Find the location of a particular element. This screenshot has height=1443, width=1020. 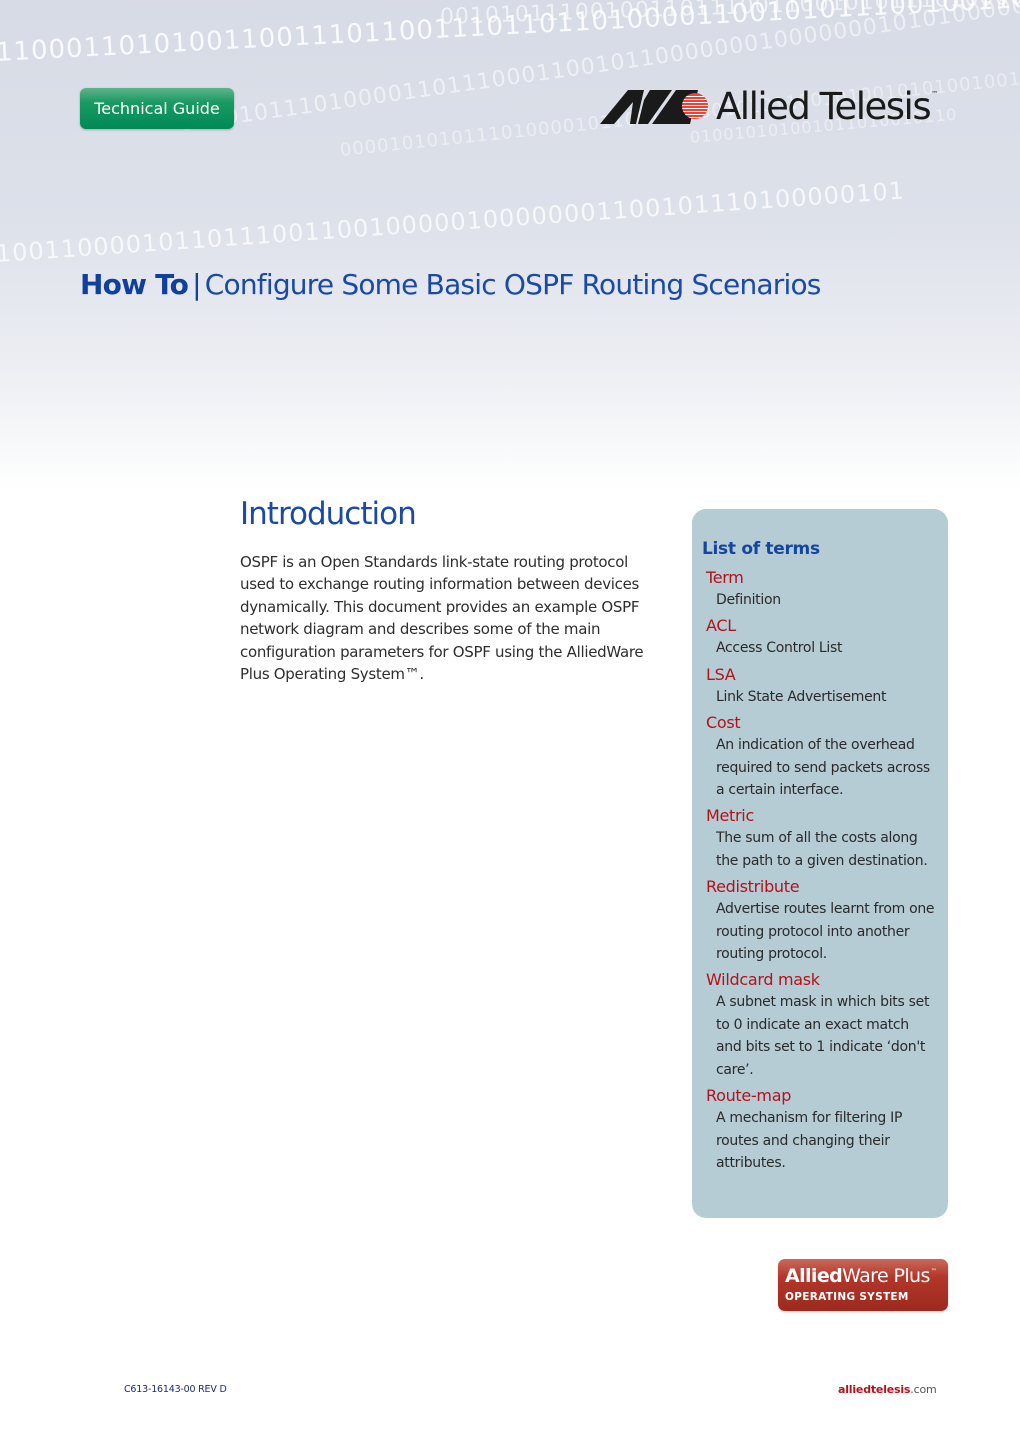

terms-title: List of terms is located at coordinates (761, 549).